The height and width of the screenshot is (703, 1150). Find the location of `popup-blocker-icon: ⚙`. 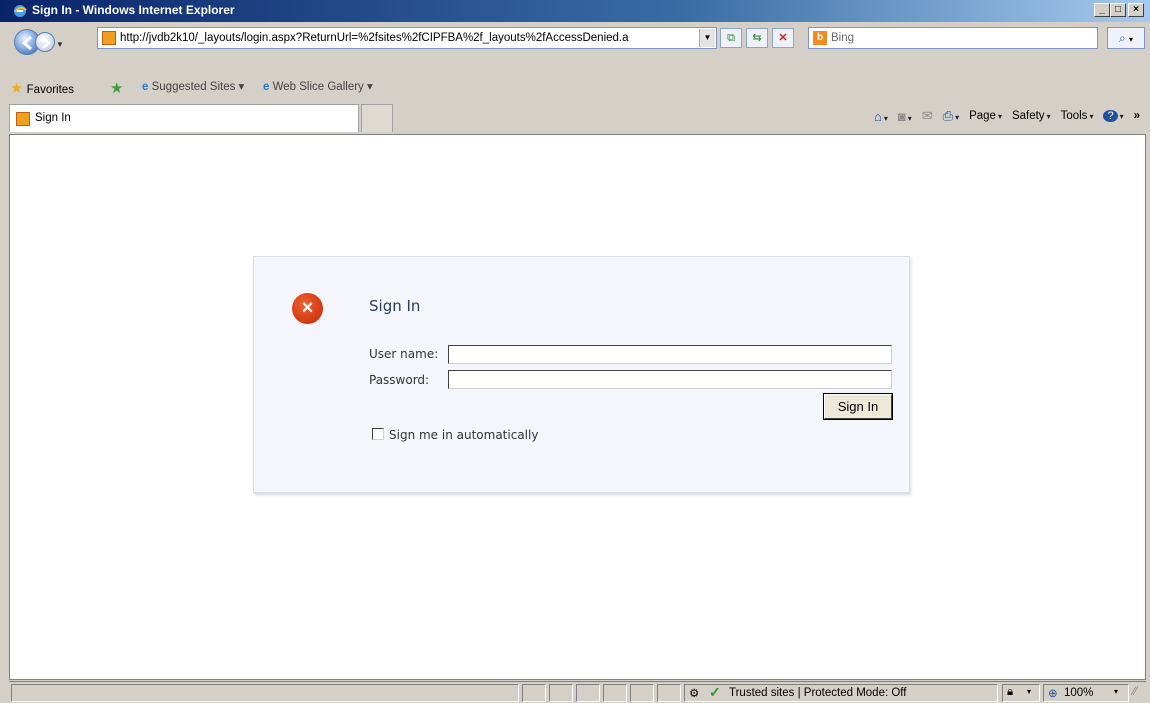

popup-blocker-icon: ⚙ is located at coordinates (694, 694).